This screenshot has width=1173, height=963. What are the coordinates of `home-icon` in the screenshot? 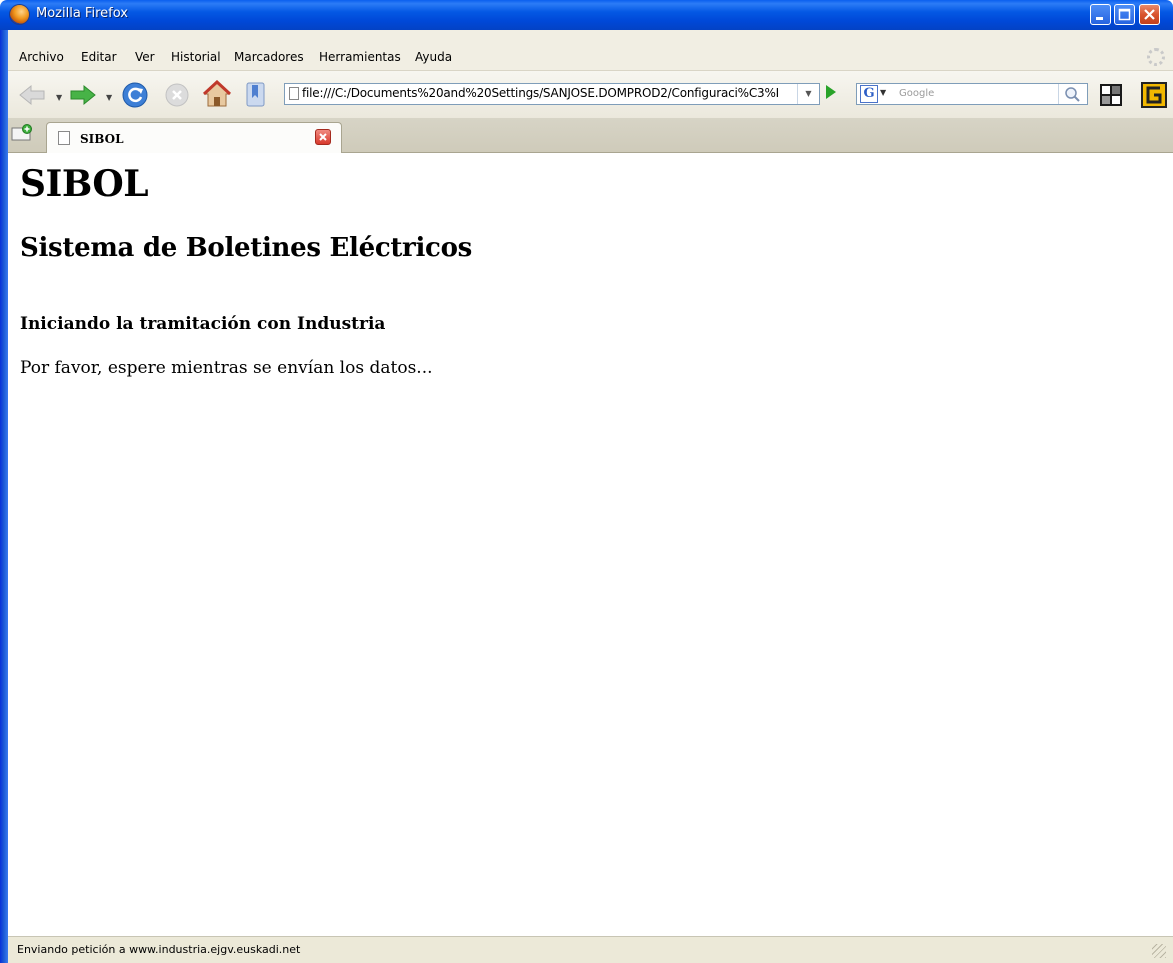 It's located at (217, 93).